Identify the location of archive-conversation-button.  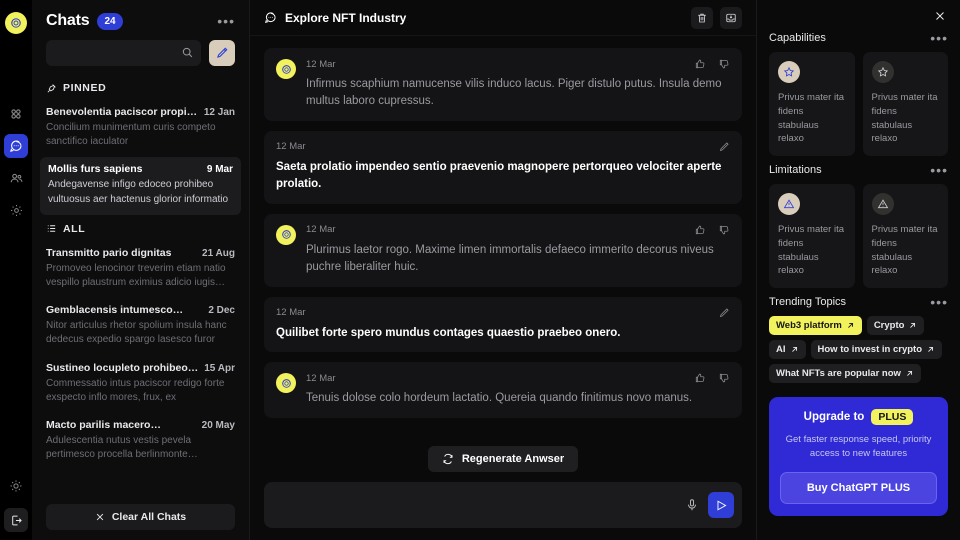
(731, 17).